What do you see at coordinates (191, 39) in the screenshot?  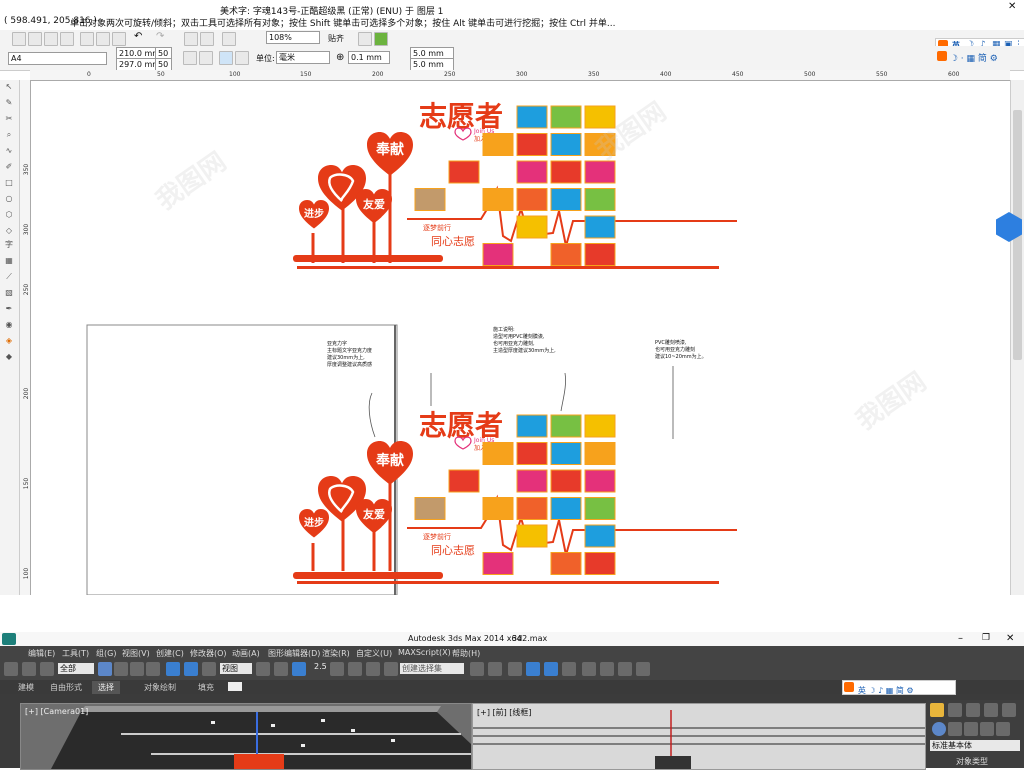 I see `import-icon` at bounding box center [191, 39].